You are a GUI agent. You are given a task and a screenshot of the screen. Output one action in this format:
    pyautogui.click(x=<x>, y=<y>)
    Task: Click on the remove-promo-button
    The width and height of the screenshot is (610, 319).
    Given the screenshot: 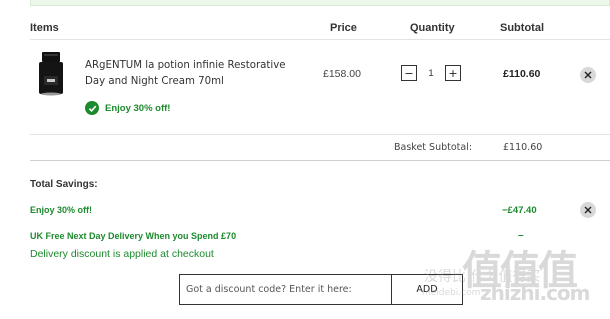 What is the action you would take?
    pyautogui.click(x=588, y=210)
    